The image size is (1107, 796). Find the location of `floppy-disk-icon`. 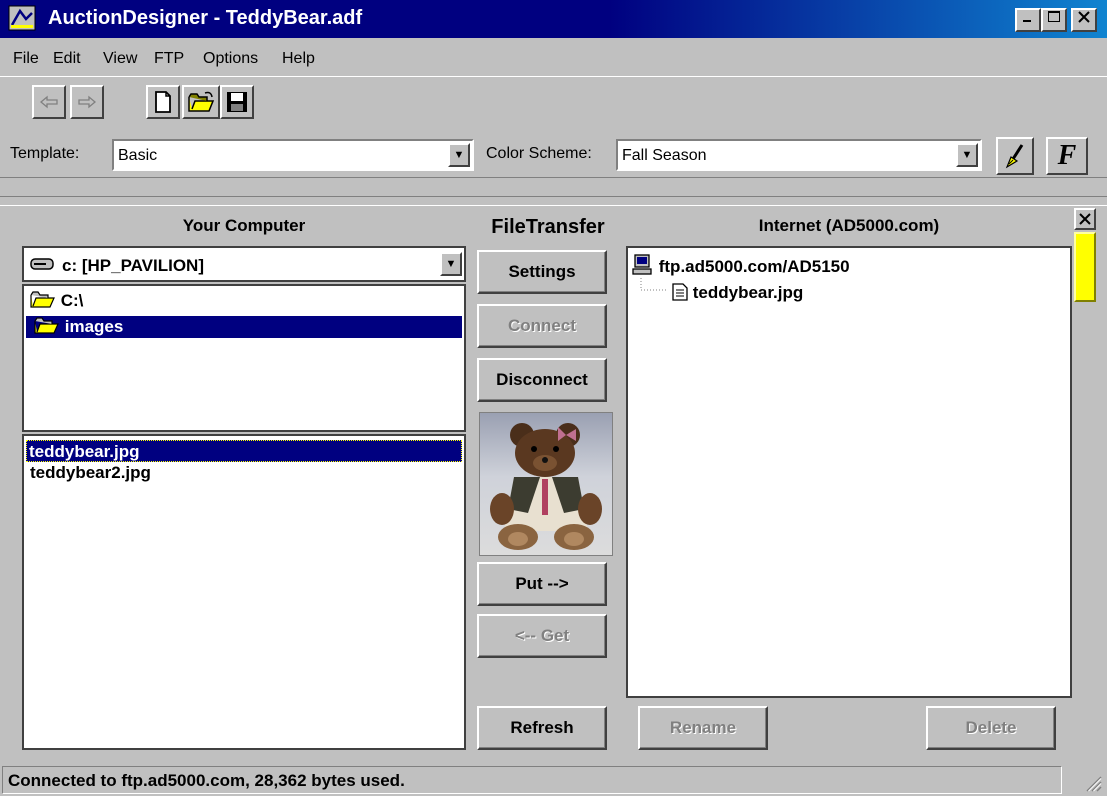

floppy-disk-icon is located at coordinates (237, 102).